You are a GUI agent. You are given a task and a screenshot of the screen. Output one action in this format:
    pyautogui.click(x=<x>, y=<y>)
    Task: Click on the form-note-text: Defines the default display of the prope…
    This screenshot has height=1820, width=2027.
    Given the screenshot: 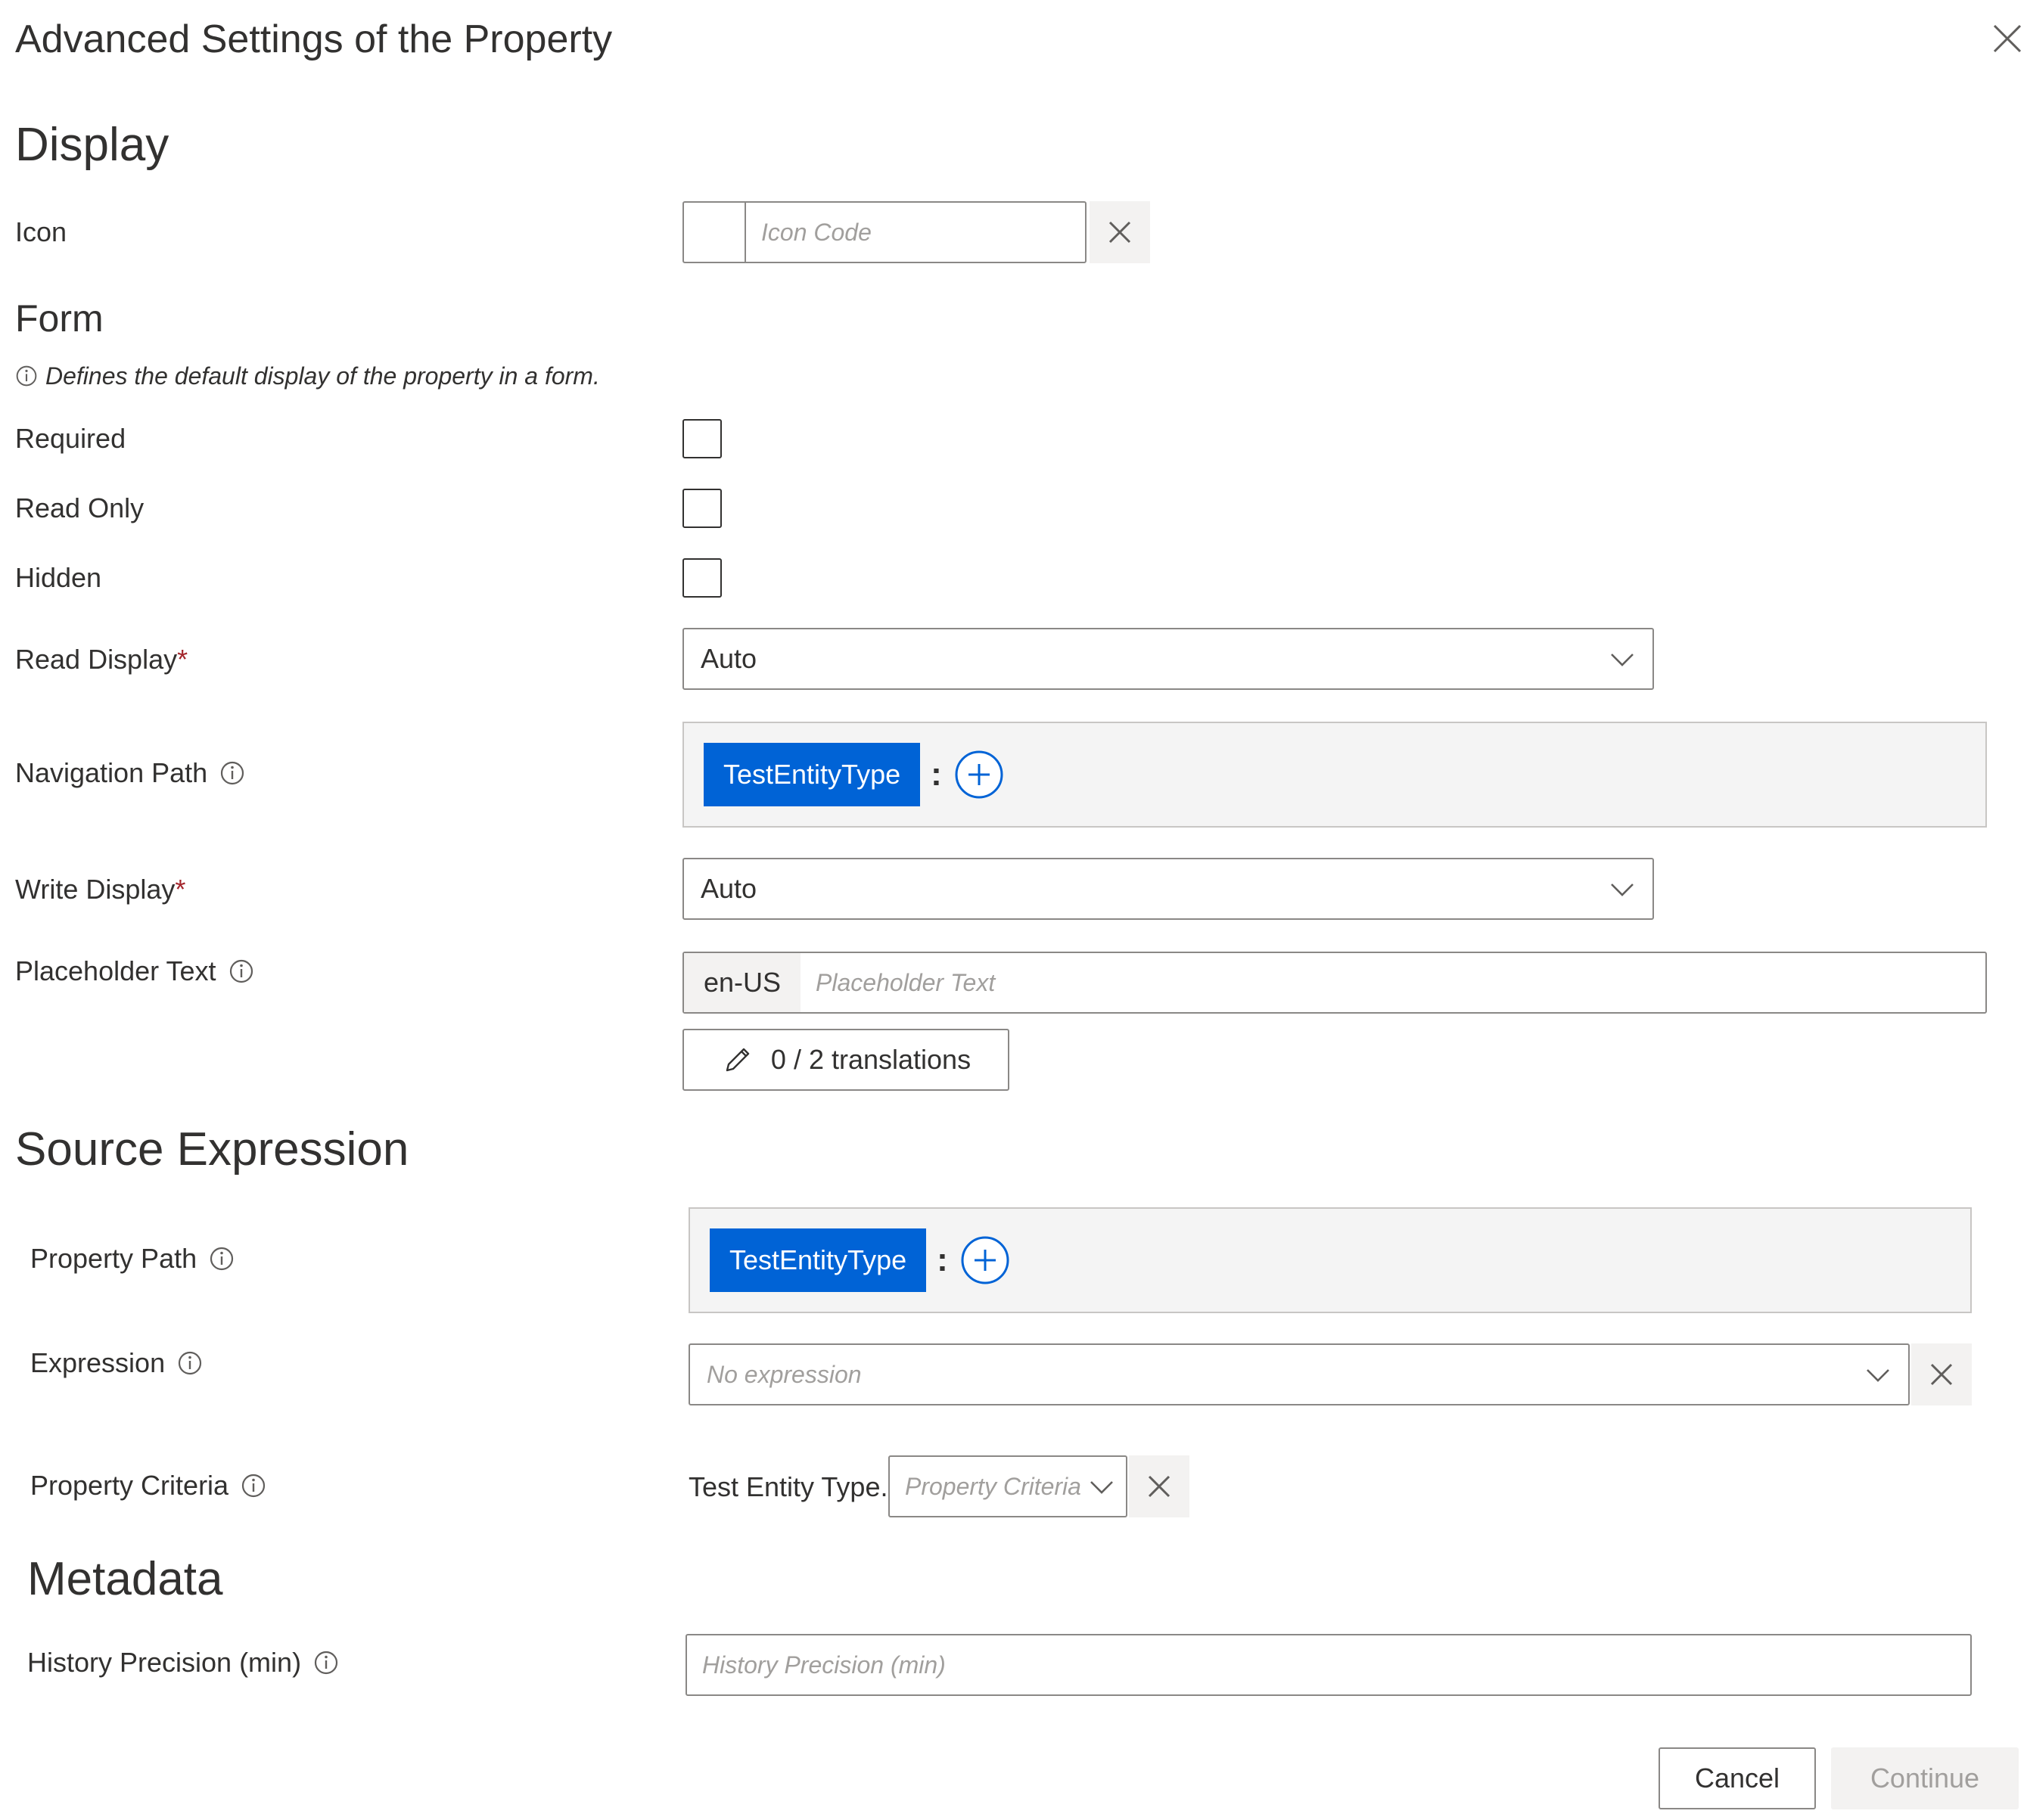 What is the action you would take?
    pyautogui.click(x=322, y=376)
    